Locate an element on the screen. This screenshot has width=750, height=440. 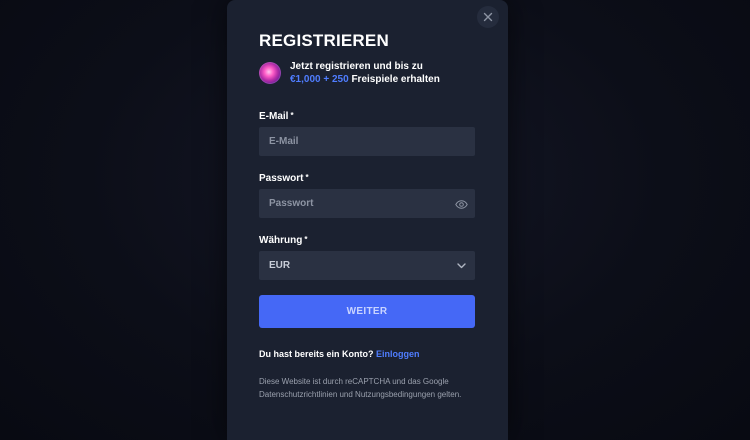
promo-line-1: Jetzt registrieren und bis zu is located at coordinates (356, 66).